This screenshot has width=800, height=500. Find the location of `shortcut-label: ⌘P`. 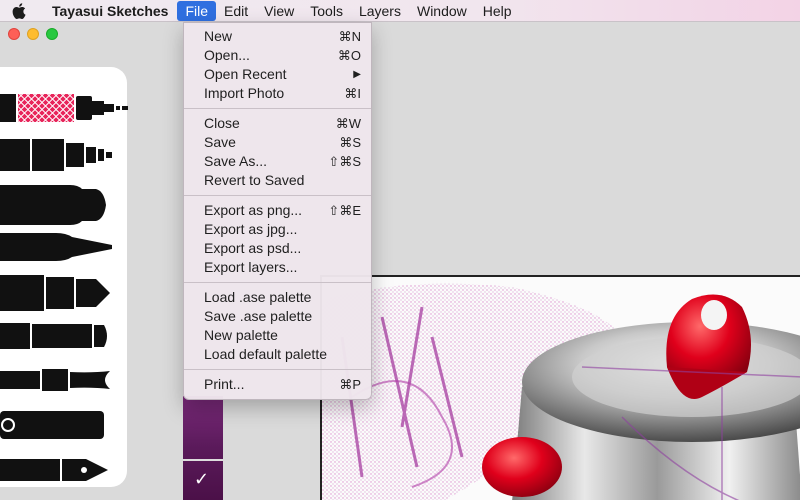

shortcut-label: ⌘P is located at coordinates (350, 384).